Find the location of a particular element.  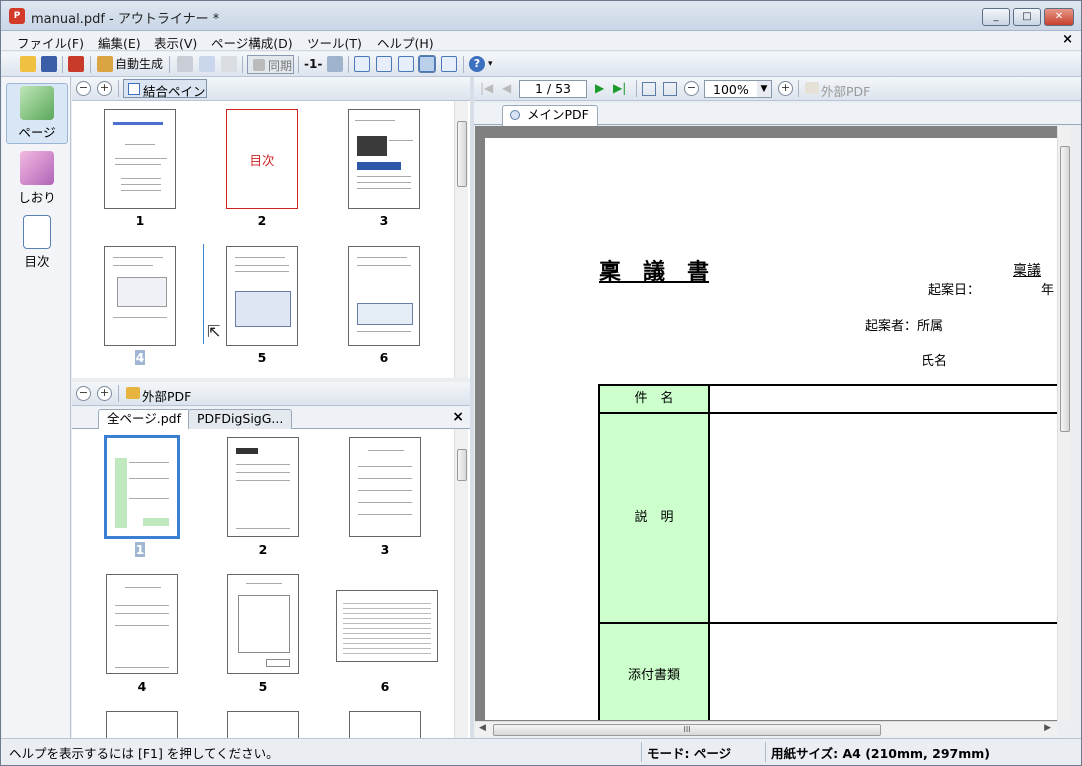

scroll-left-icon: ◀ is located at coordinates (482, 728).